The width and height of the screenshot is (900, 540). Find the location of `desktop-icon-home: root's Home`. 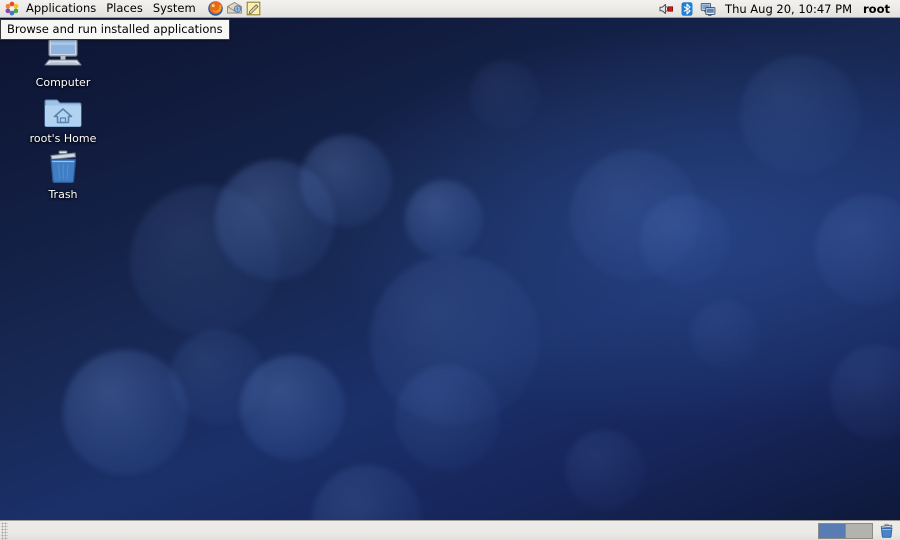

desktop-icon-home: root's Home is located at coordinates (63, 113).